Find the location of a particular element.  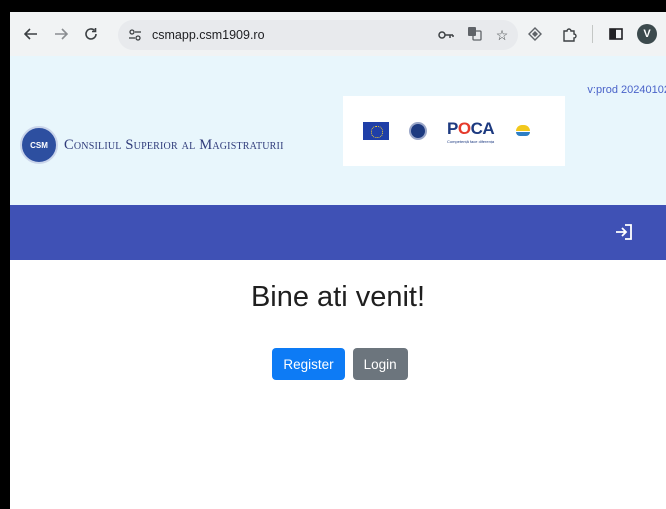

welcome-heading: Bine ati venit! is located at coordinates (338, 297).